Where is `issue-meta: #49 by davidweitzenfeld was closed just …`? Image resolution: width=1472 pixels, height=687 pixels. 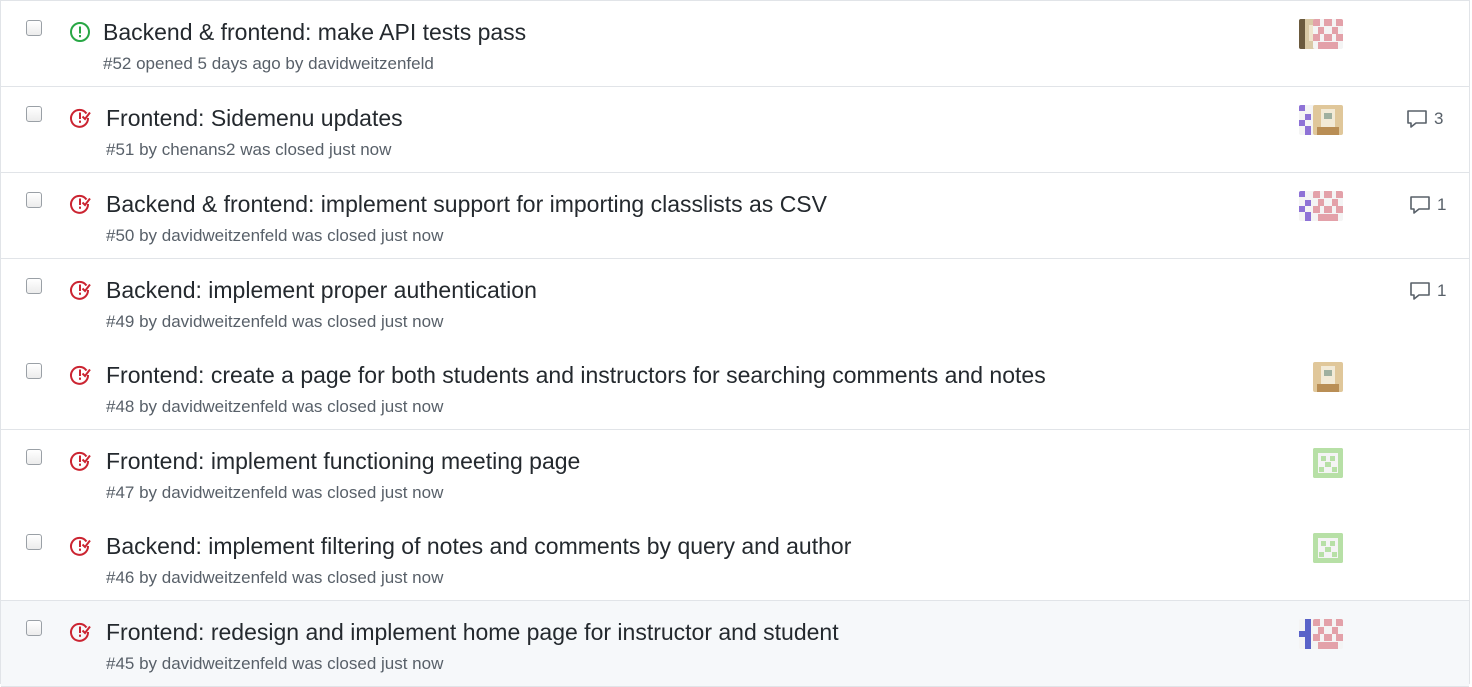 issue-meta: #49 by davidweitzenfeld was closed just … is located at coordinates (275, 321).